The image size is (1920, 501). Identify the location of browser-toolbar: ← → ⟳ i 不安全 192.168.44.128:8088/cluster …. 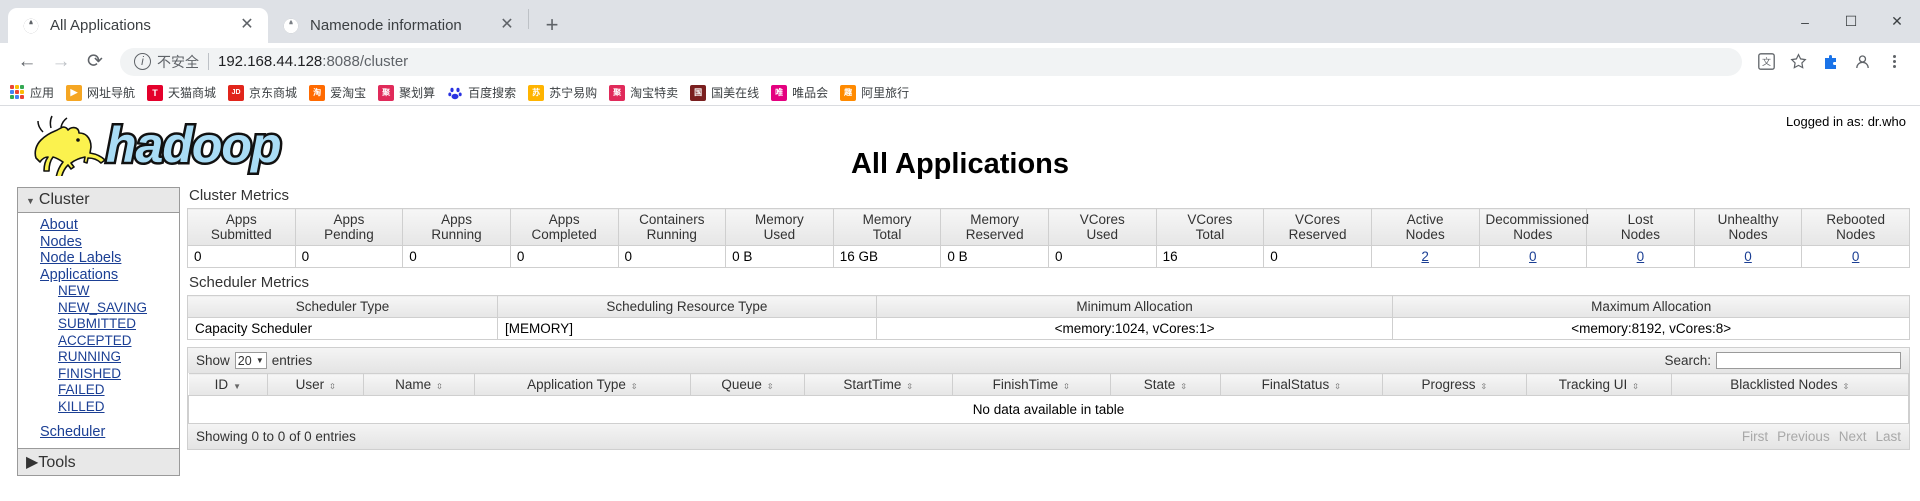
(960, 61).